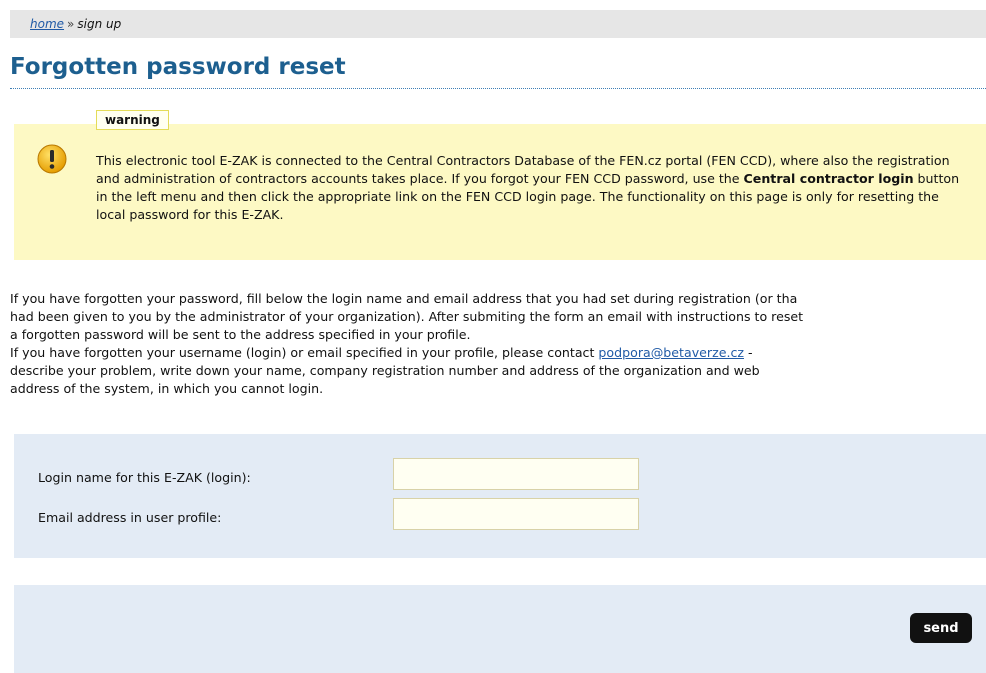 The image size is (986, 673). Describe the element at coordinates (144, 477) in the screenshot. I see `login-name-label: Login name for this E-ZAK (login):` at that location.